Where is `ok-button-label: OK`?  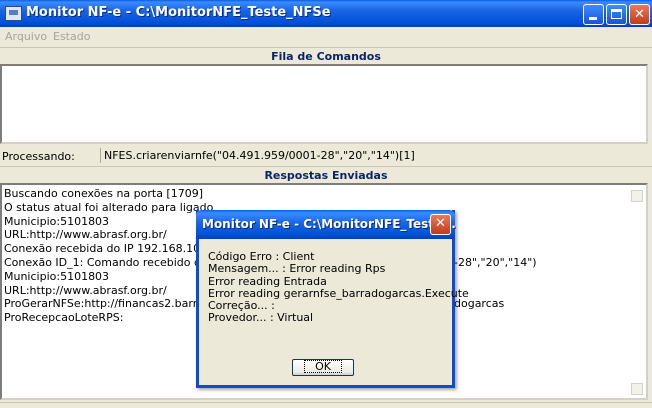 ok-button-label: OK is located at coordinates (323, 366).